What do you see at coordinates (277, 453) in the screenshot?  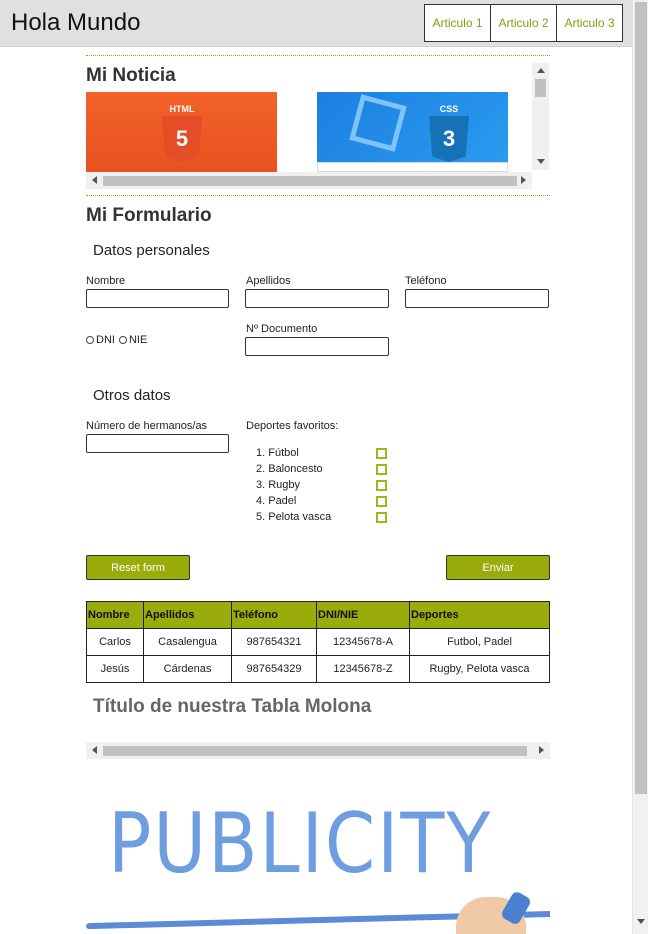 I see `sport-label: 1. Fútbol` at bounding box center [277, 453].